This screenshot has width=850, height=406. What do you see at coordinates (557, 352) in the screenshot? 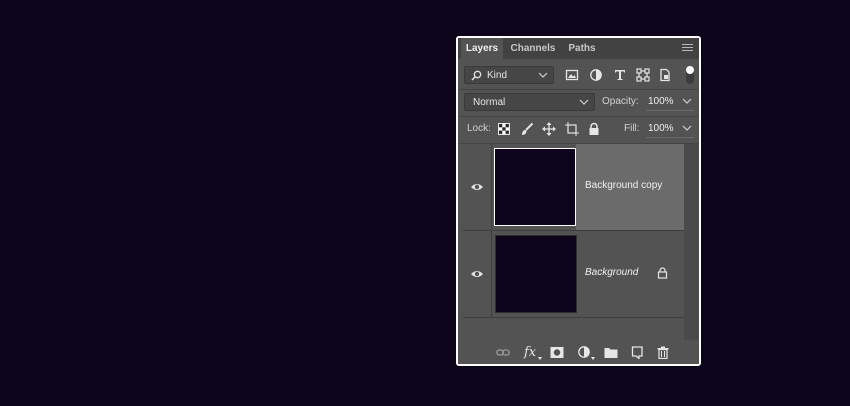
I see `mask-icon` at bounding box center [557, 352].